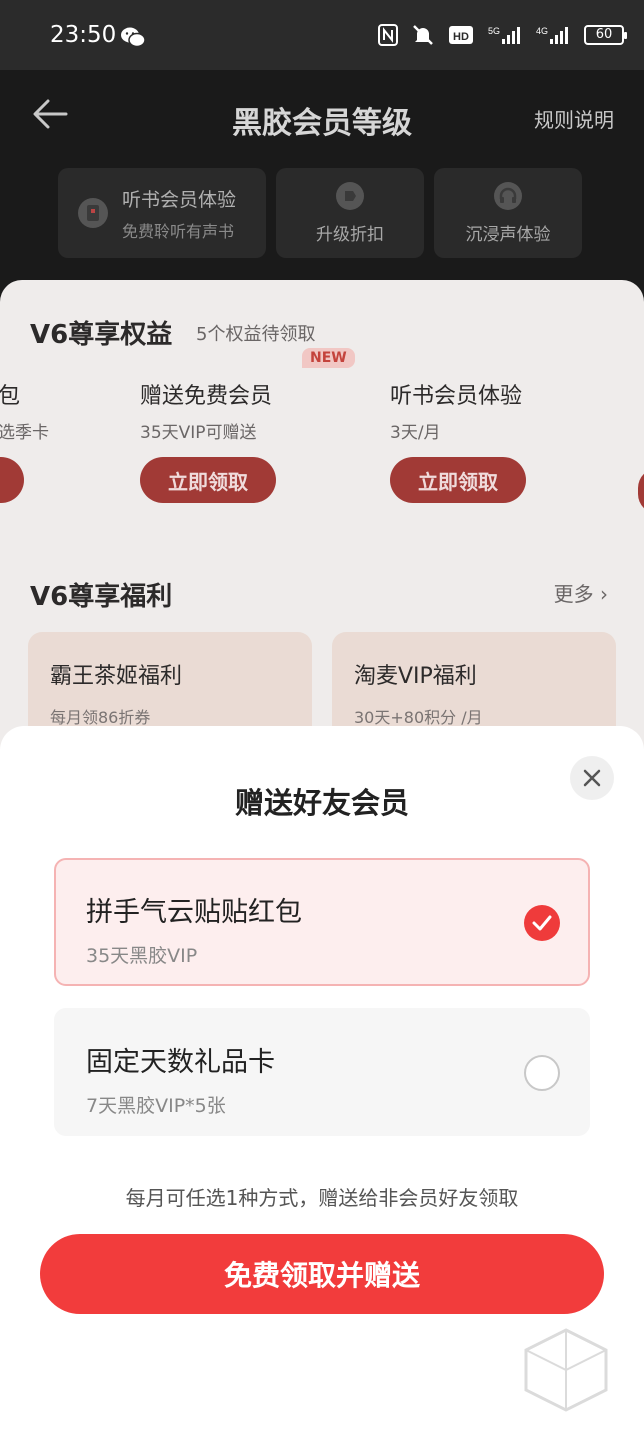  I want to click on perk-tabs: 听书会员体验 免费聆听有声书 升级折扣 沉浸声体验, so click(320, 213).